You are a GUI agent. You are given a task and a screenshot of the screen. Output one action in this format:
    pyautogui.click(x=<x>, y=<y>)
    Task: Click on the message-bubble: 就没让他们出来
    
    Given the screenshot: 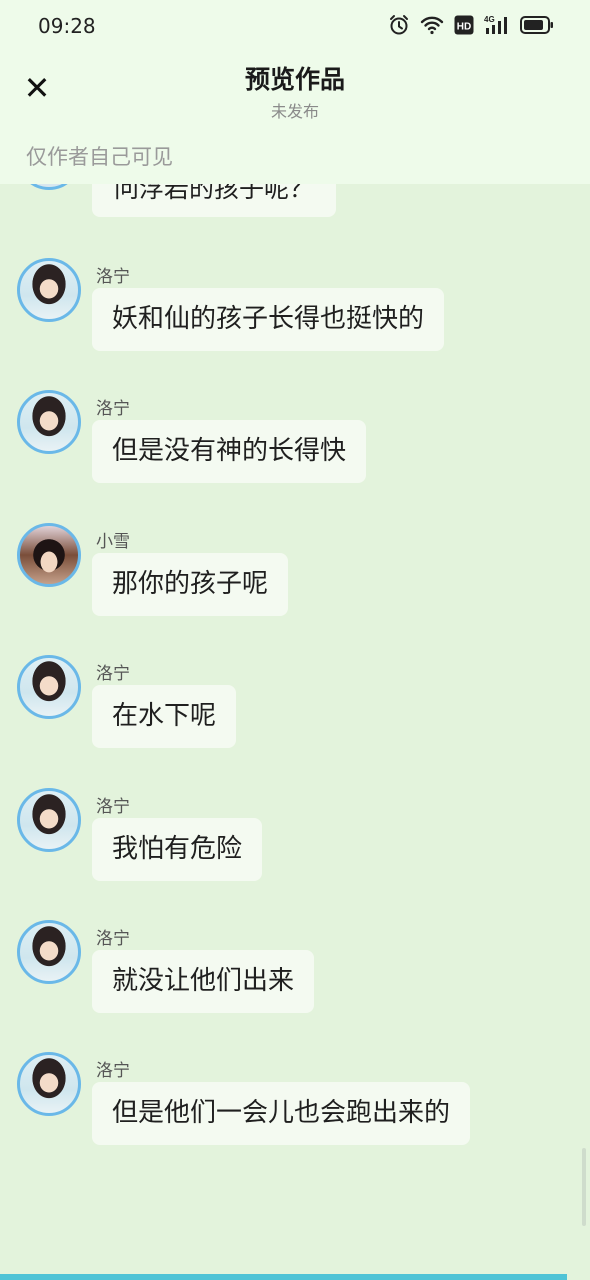 What is the action you would take?
    pyautogui.click(x=203, y=981)
    